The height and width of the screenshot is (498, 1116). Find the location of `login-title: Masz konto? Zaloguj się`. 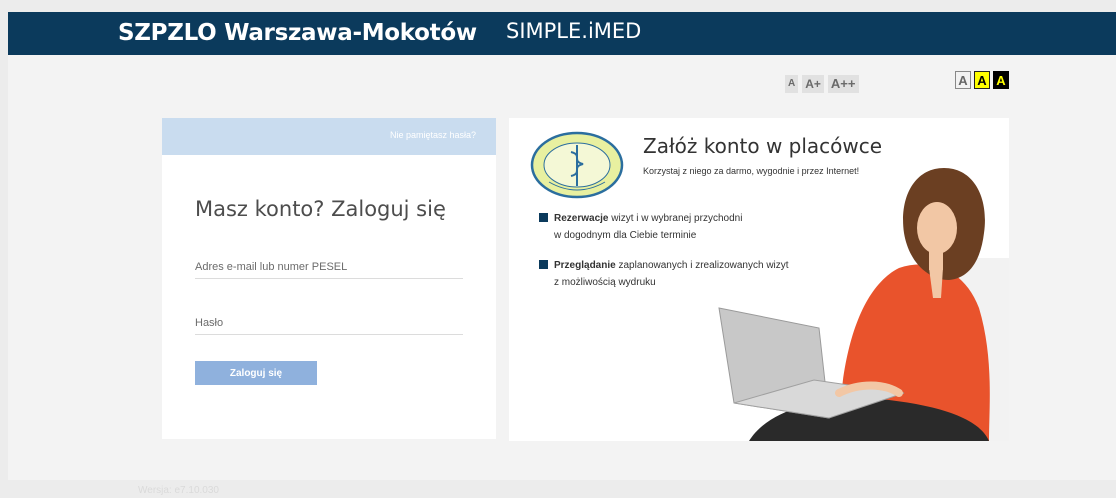

login-title: Masz konto? Zaloguj się is located at coordinates (320, 209).